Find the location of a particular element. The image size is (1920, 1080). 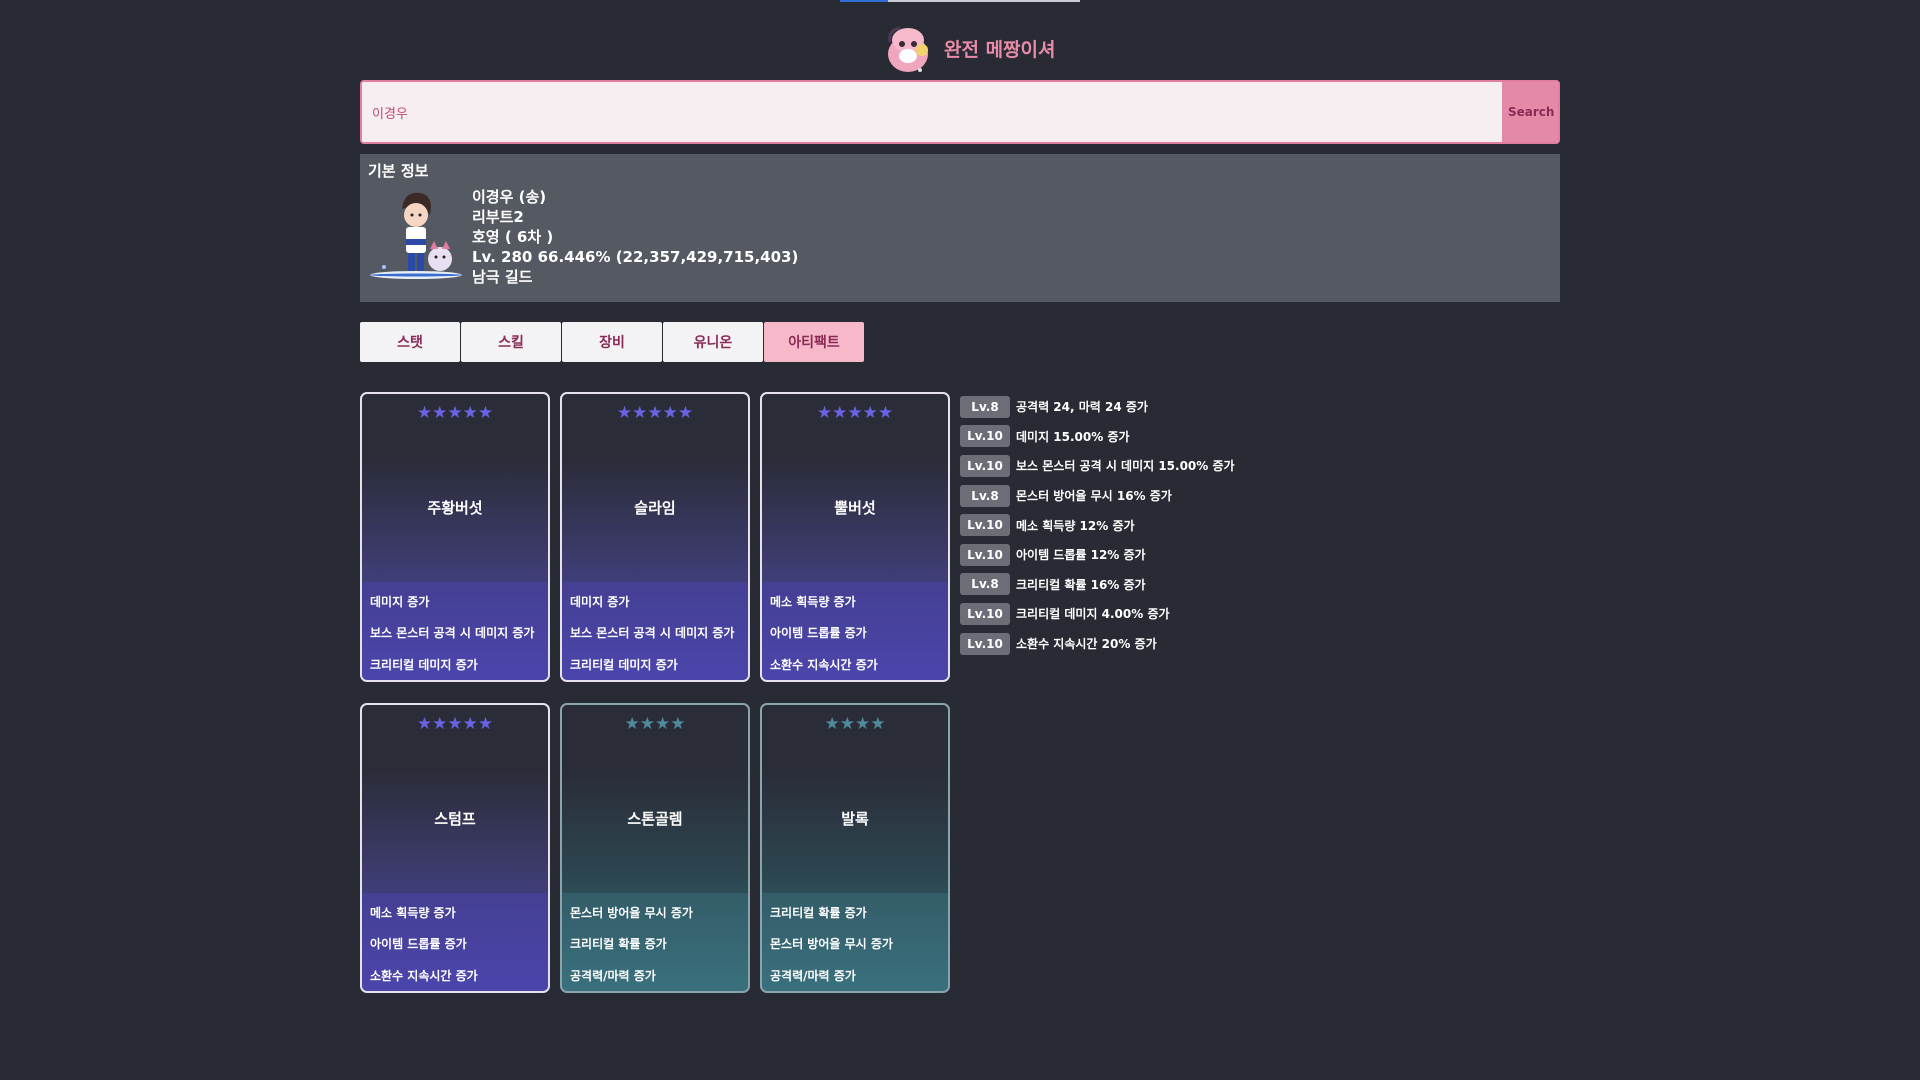

pink-bean-mascot-icon is located at coordinates (908, 49).